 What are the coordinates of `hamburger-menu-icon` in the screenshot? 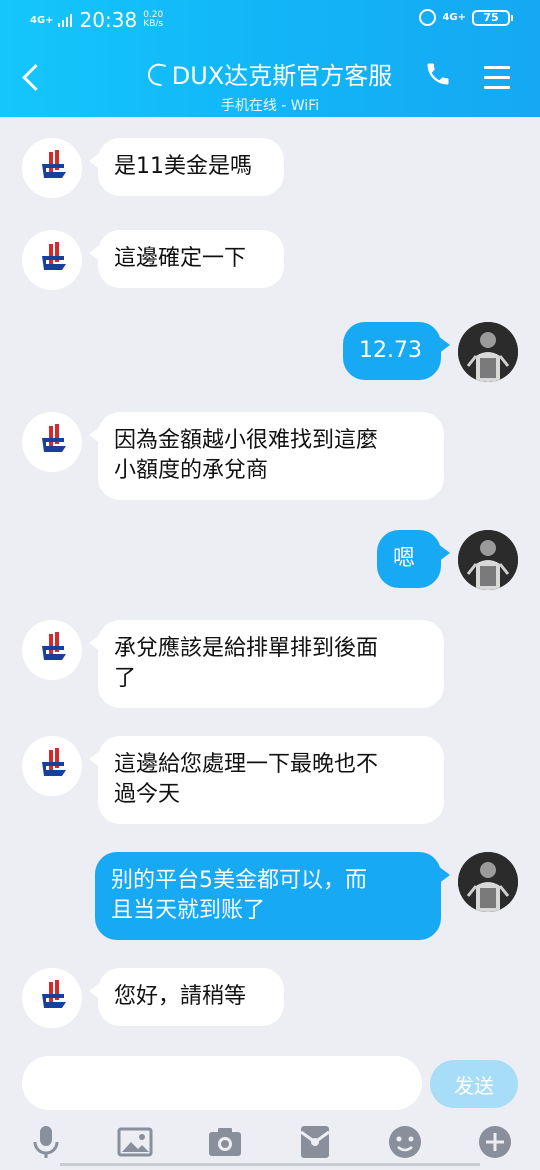 It's located at (498, 77).